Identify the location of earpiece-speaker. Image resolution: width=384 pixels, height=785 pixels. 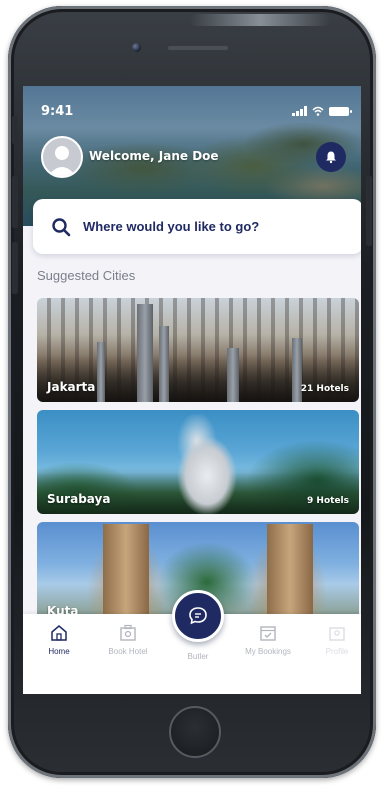
(198, 48).